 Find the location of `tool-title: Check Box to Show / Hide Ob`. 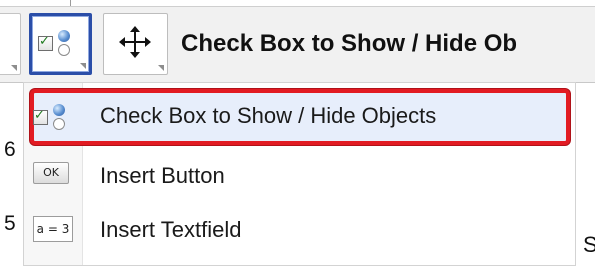

tool-title: Check Box to Show / Hide Ob is located at coordinates (349, 43).